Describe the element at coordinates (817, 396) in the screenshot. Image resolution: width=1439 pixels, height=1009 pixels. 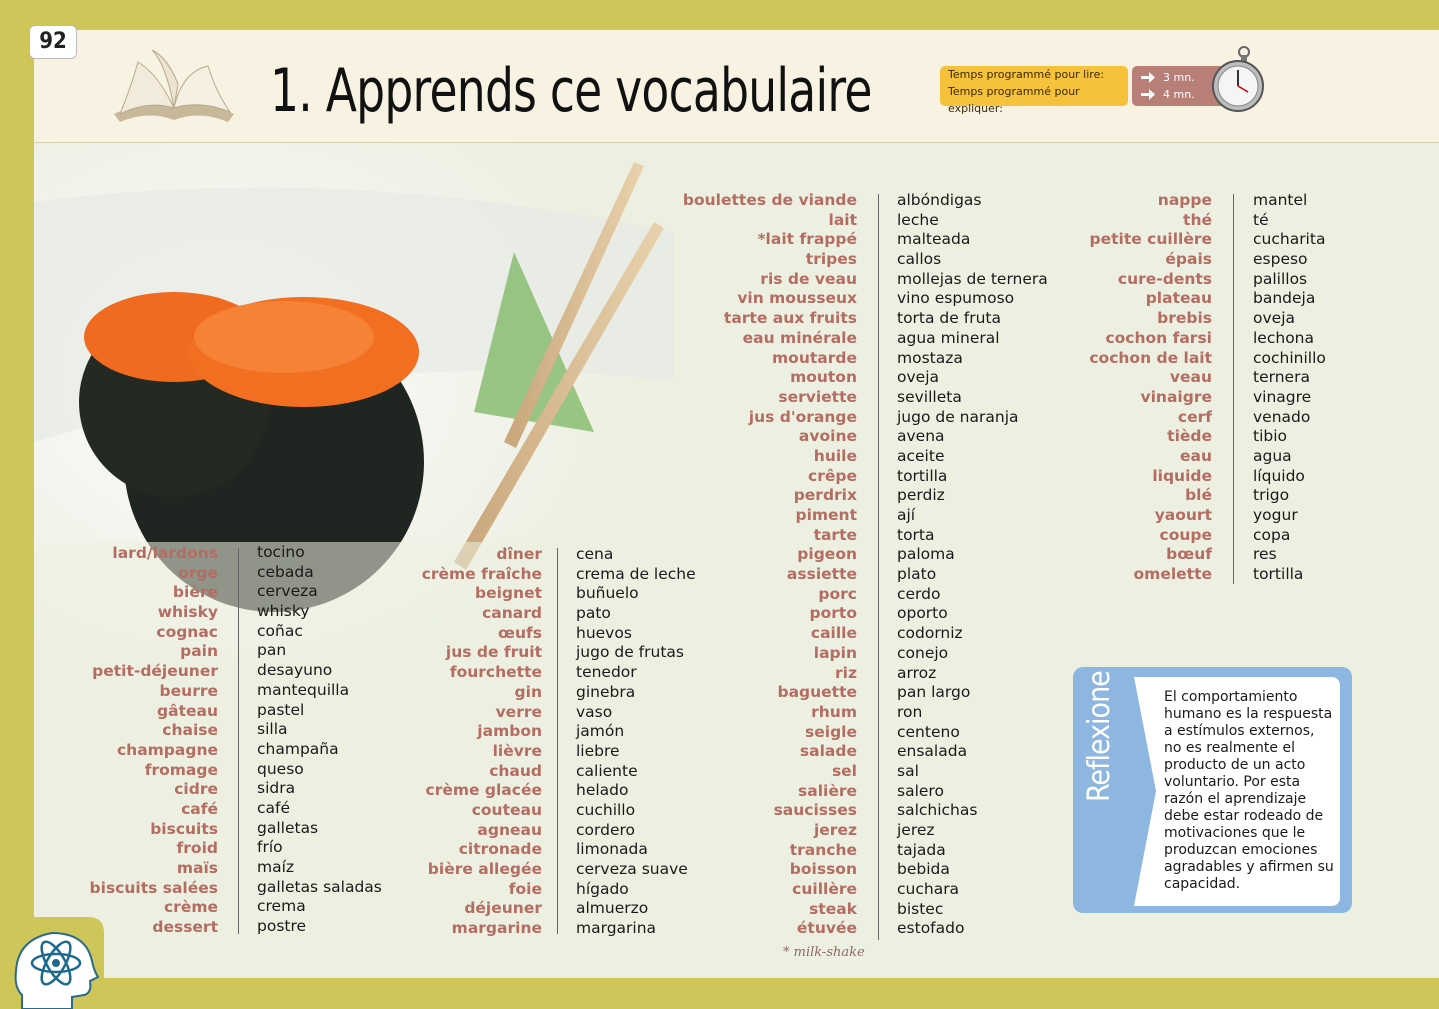
I see `french-word: serviette` at that location.